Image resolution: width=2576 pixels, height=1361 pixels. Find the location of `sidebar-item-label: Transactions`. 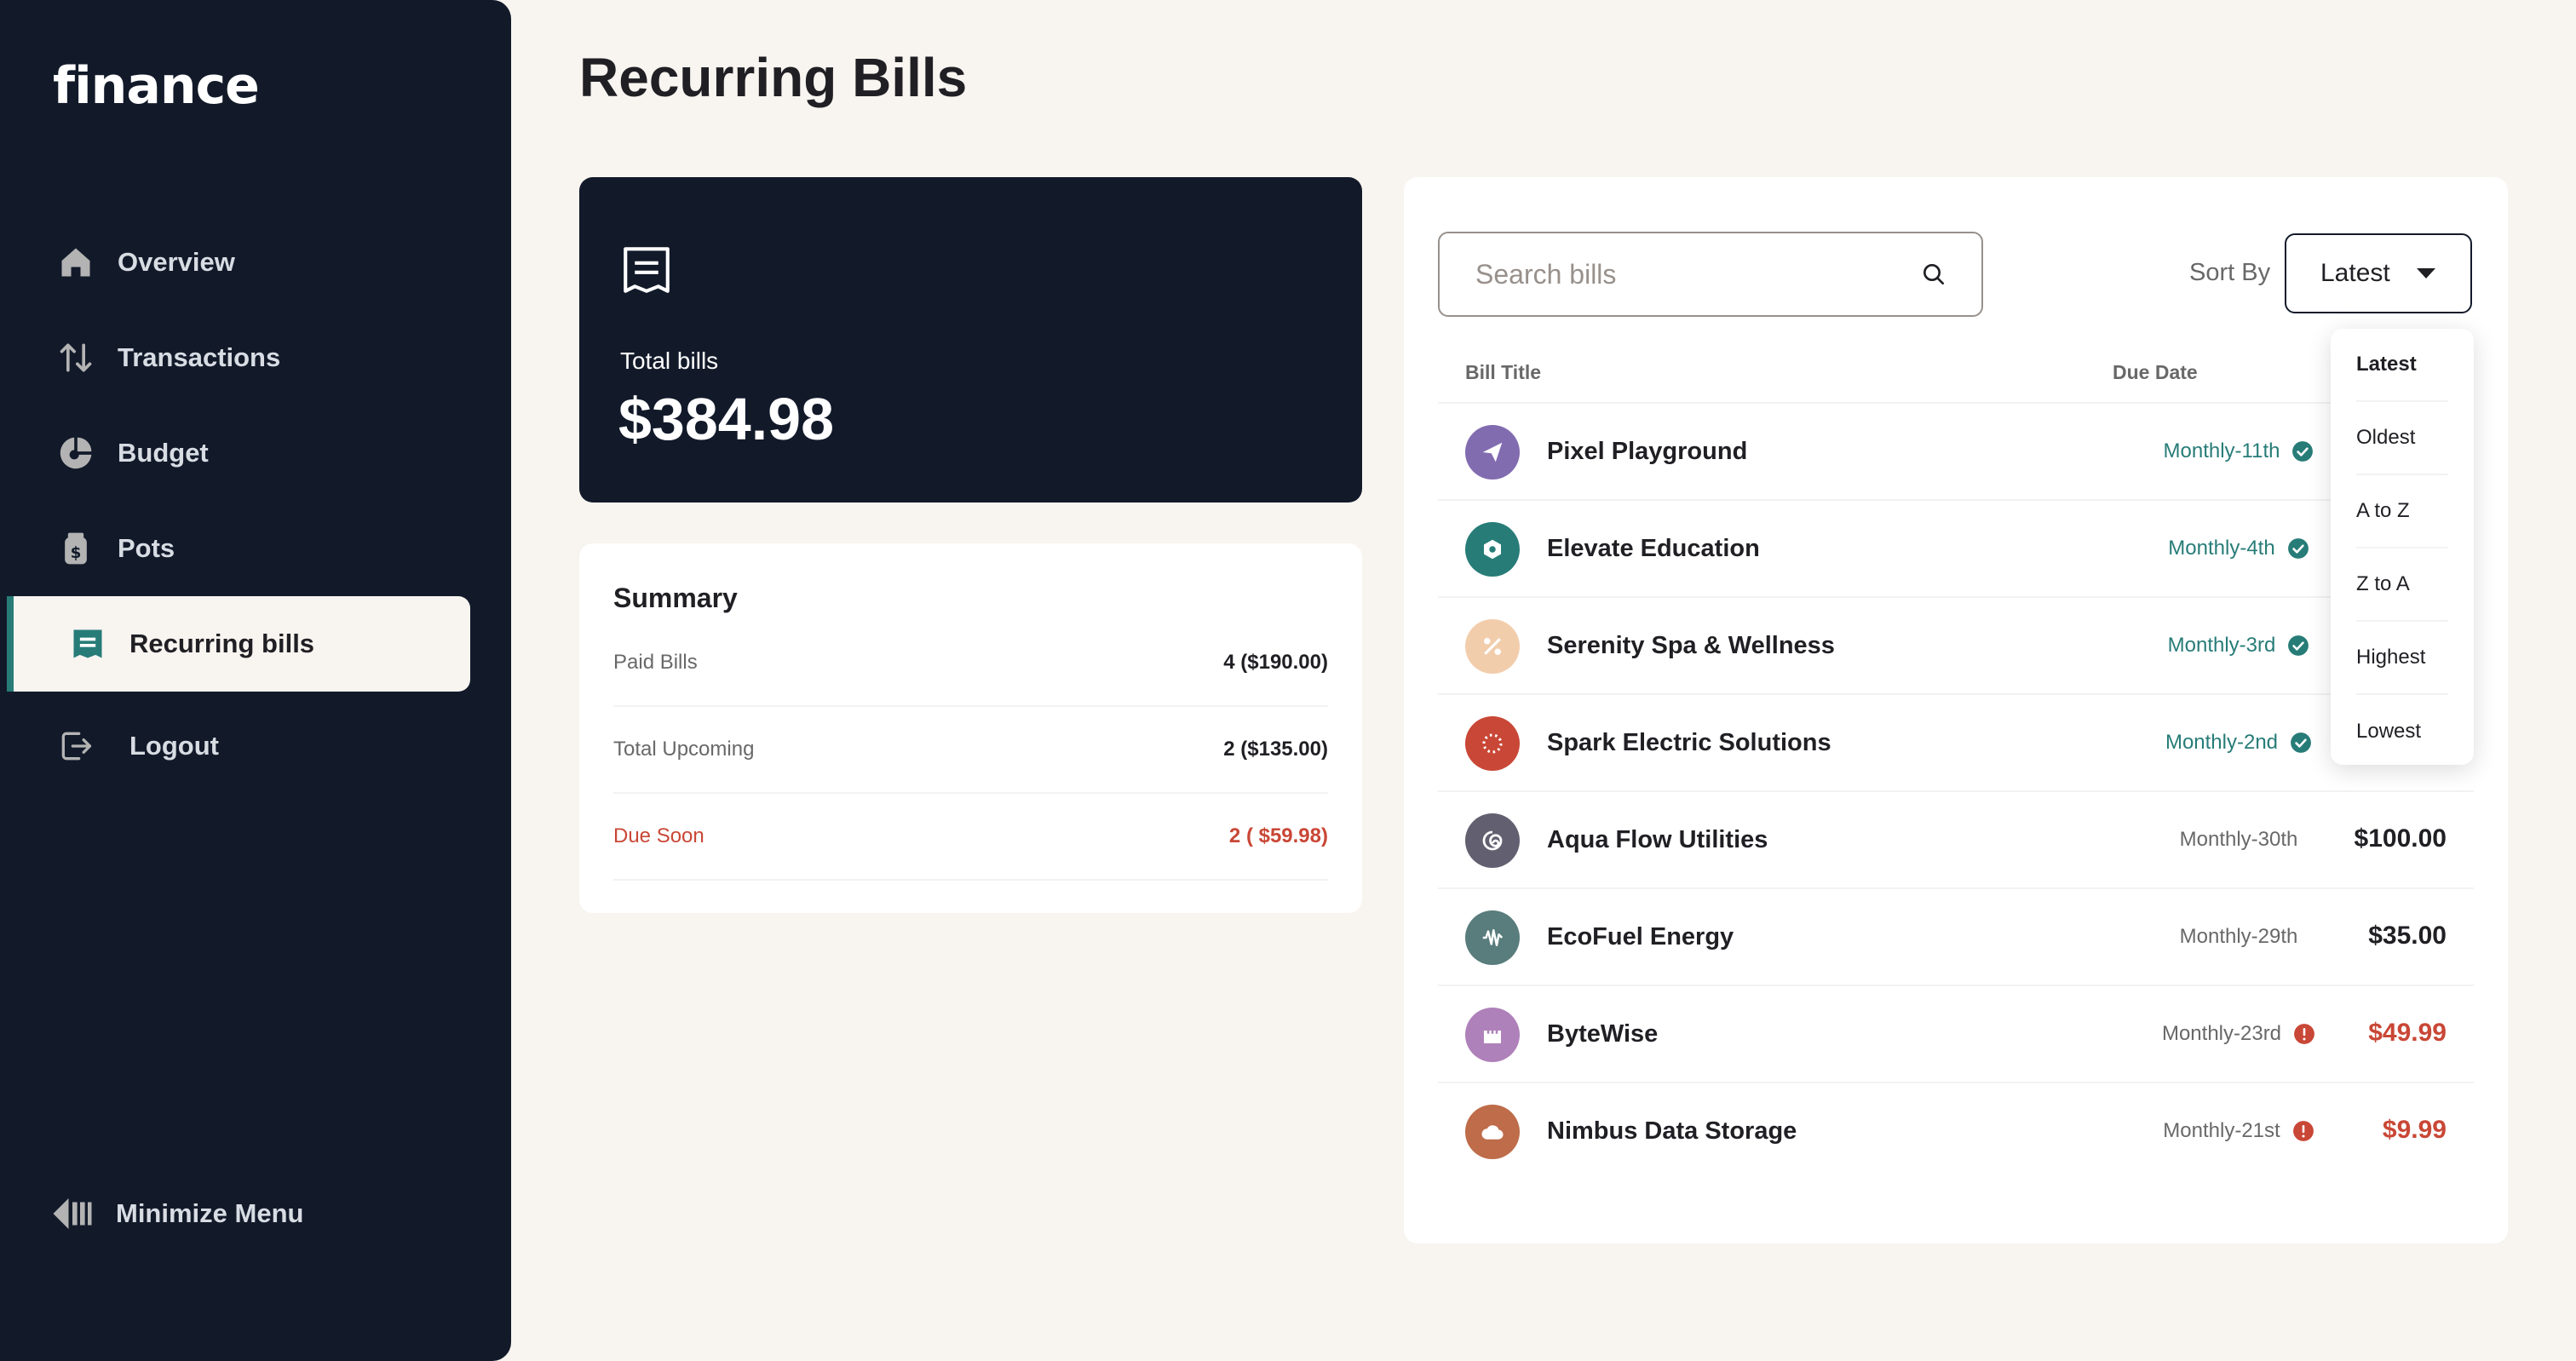

sidebar-item-label: Transactions is located at coordinates (200, 357).